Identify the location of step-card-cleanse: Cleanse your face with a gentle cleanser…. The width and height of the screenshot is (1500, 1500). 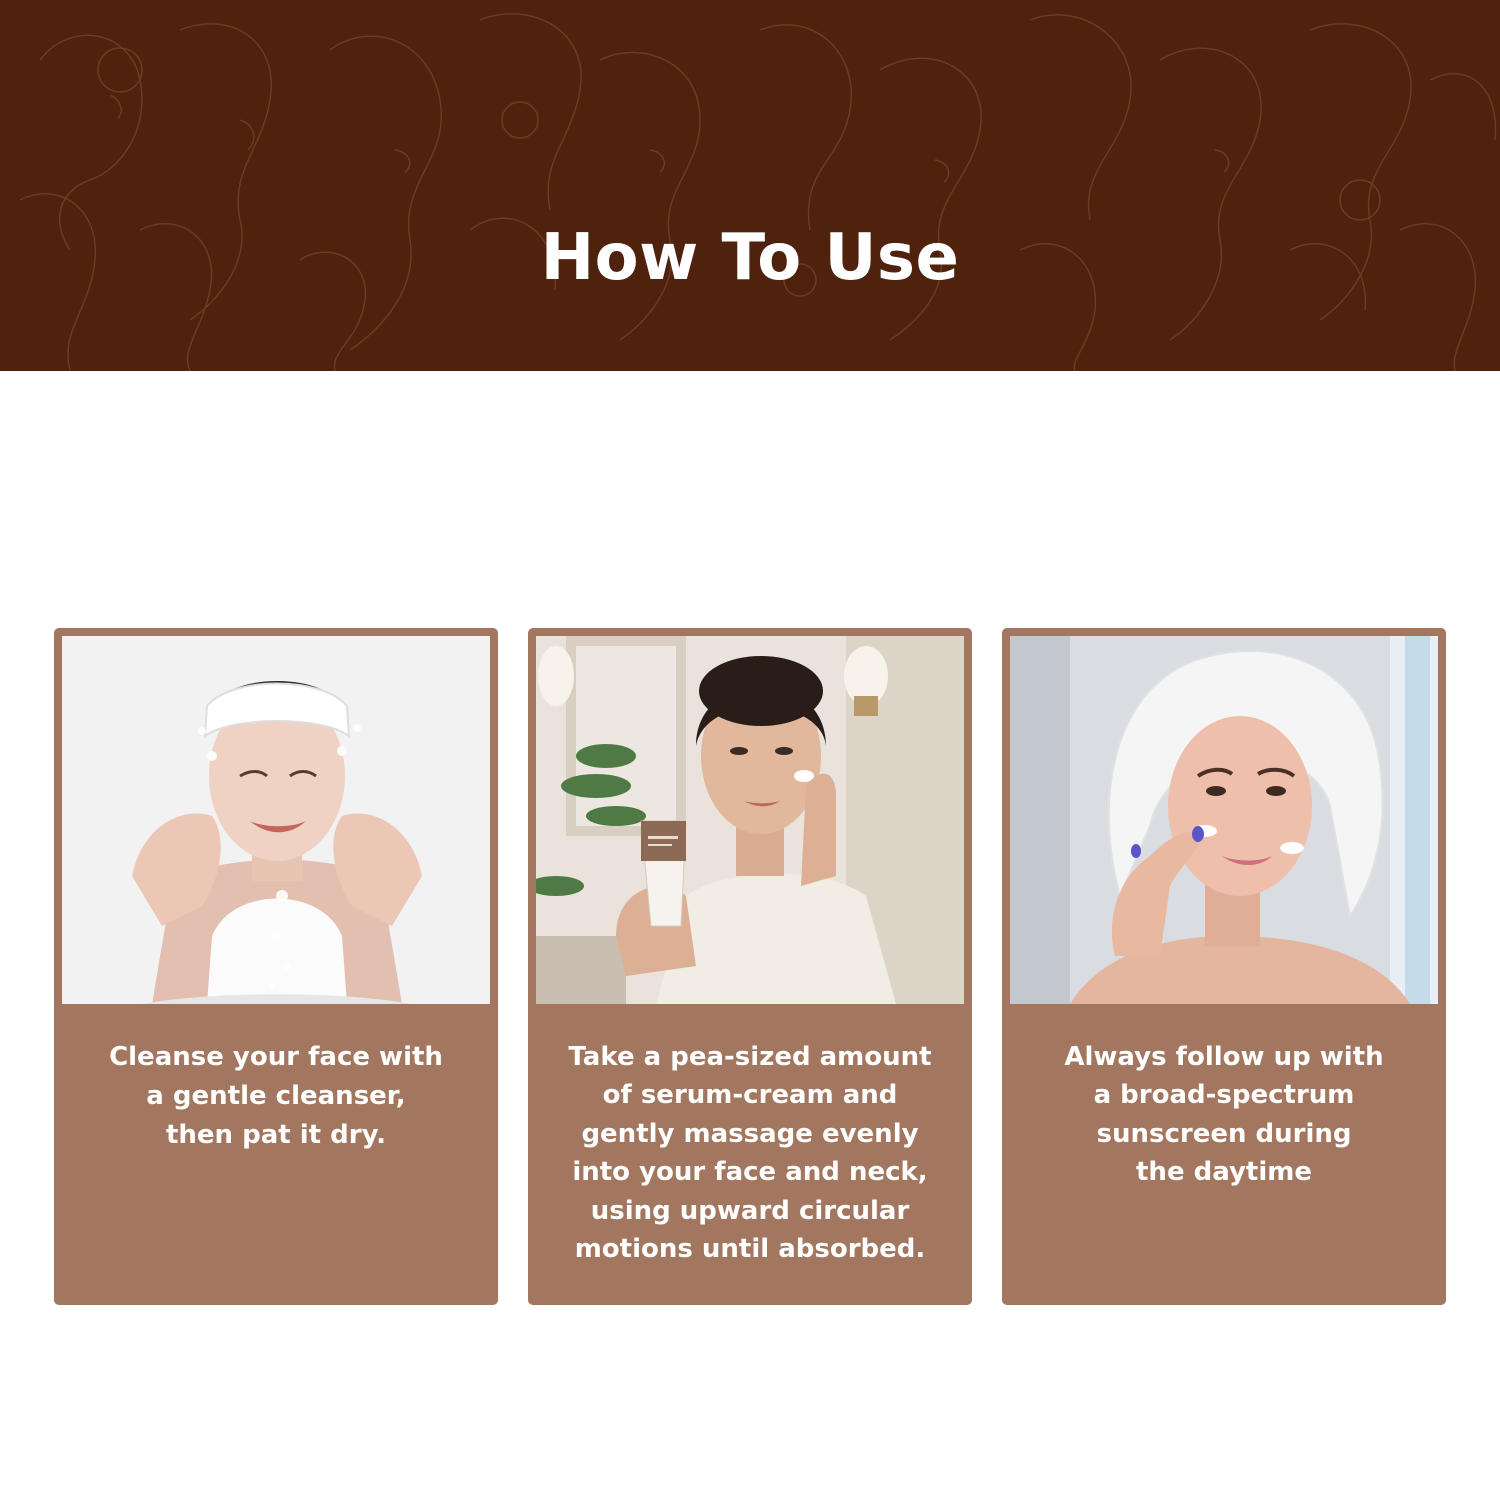
(276, 966).